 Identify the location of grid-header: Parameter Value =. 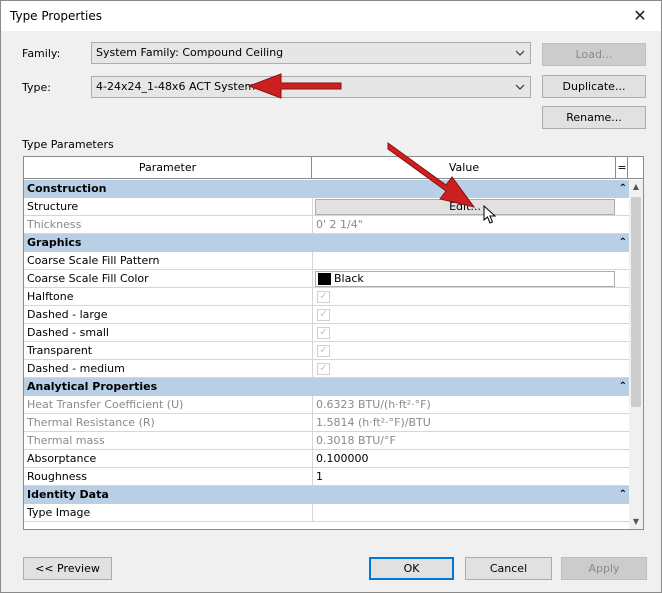
(333, 168).